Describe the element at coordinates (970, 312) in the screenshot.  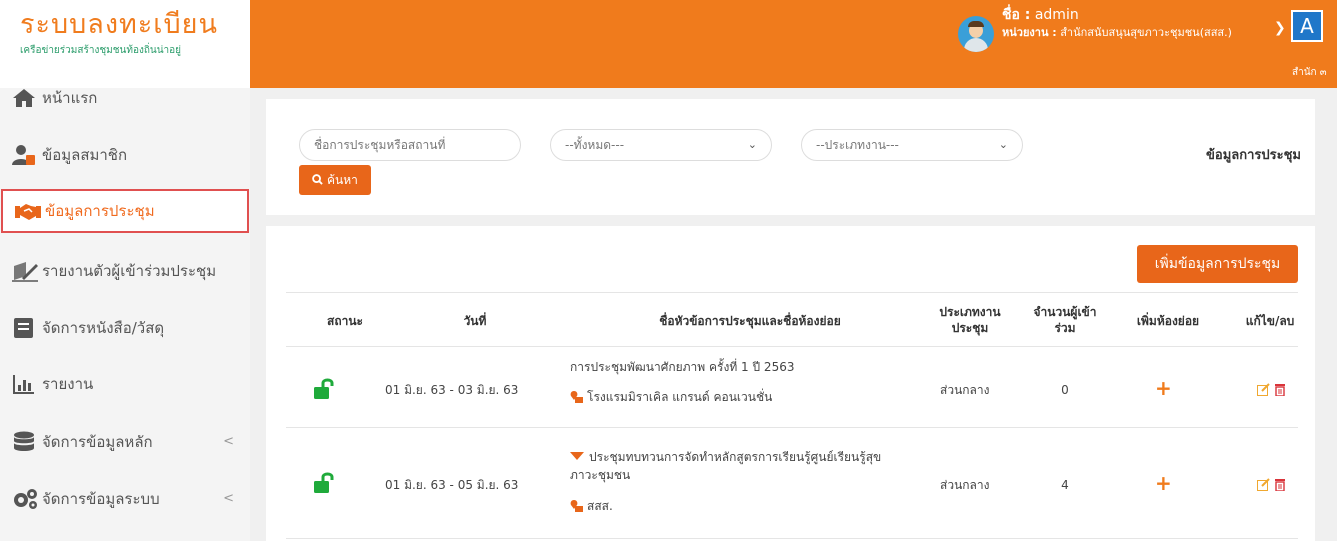
I see `col-header-type-line1: ประเภทงาน` at that location.